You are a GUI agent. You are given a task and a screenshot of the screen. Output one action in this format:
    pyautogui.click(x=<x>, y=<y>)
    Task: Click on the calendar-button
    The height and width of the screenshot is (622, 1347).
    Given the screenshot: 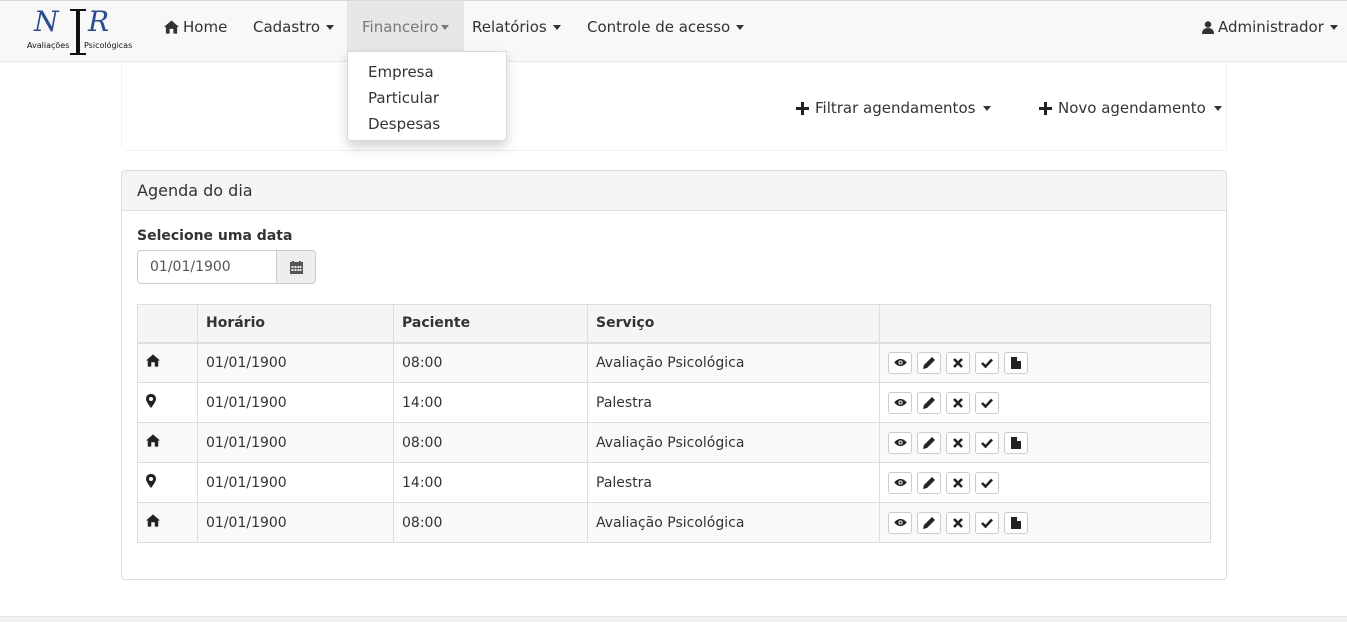 What is the action you would take?
    pyautogui.click(x=296, y=267)
    